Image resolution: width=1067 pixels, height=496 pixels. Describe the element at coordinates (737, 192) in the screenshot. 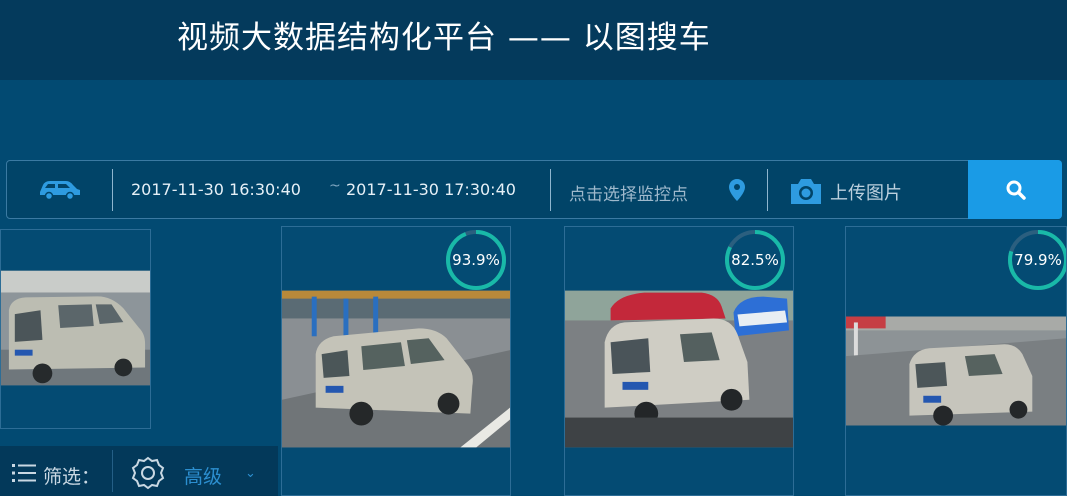

I see `map-pin-icon` at that location.